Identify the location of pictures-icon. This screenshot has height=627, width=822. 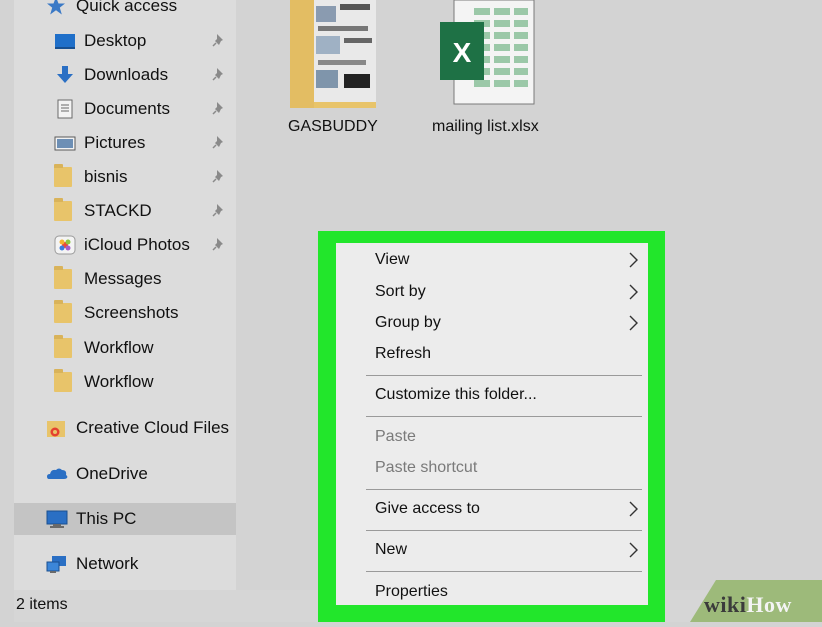
(65, 143).